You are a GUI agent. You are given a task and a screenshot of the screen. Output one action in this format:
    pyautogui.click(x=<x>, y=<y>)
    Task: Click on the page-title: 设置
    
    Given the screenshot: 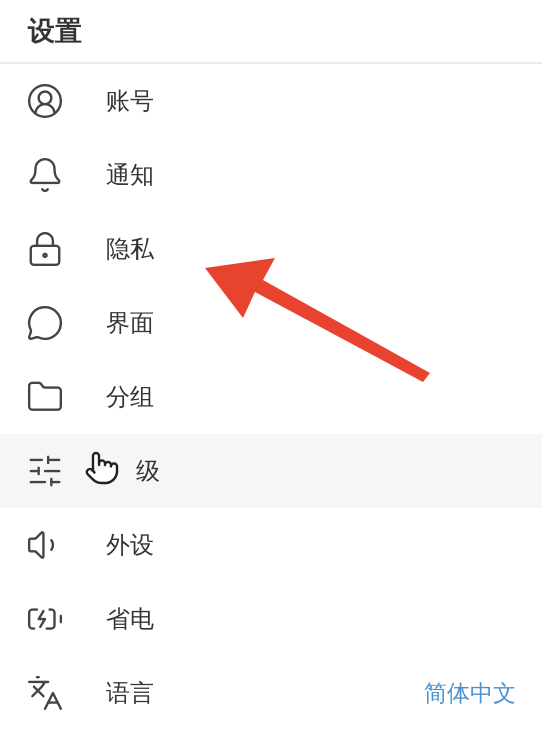 What is the action you would take?
    pyautogui.click(x=55, y=32)
    